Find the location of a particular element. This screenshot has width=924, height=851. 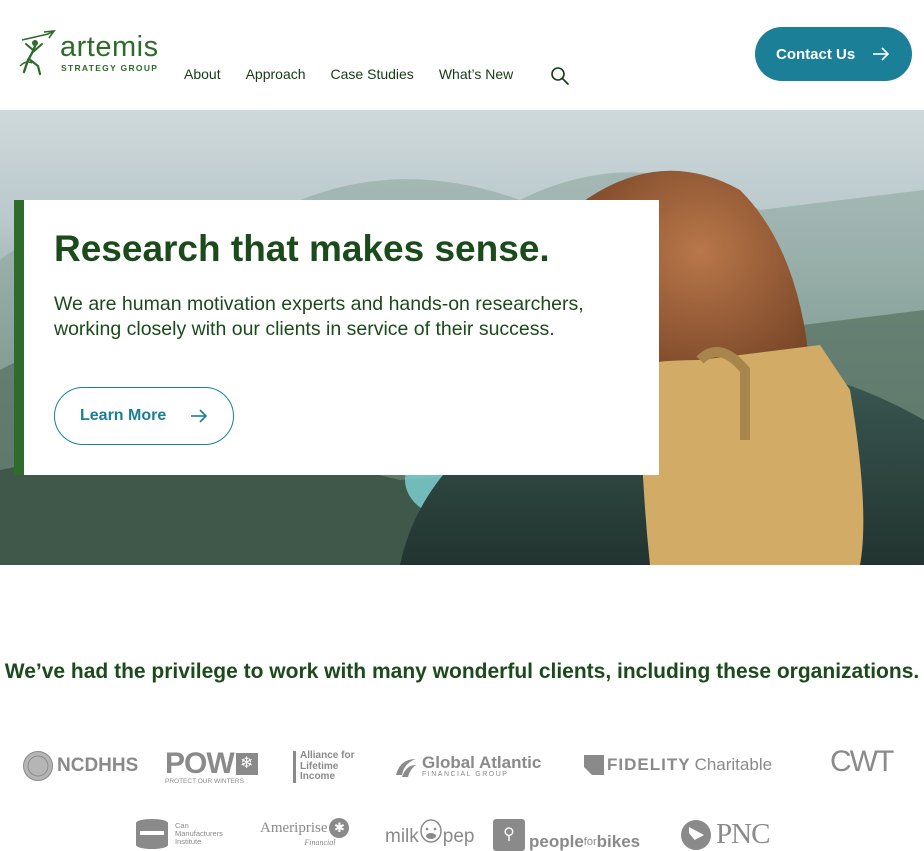

snowflake-icon: ❄ is located at coordinates (246, 764).